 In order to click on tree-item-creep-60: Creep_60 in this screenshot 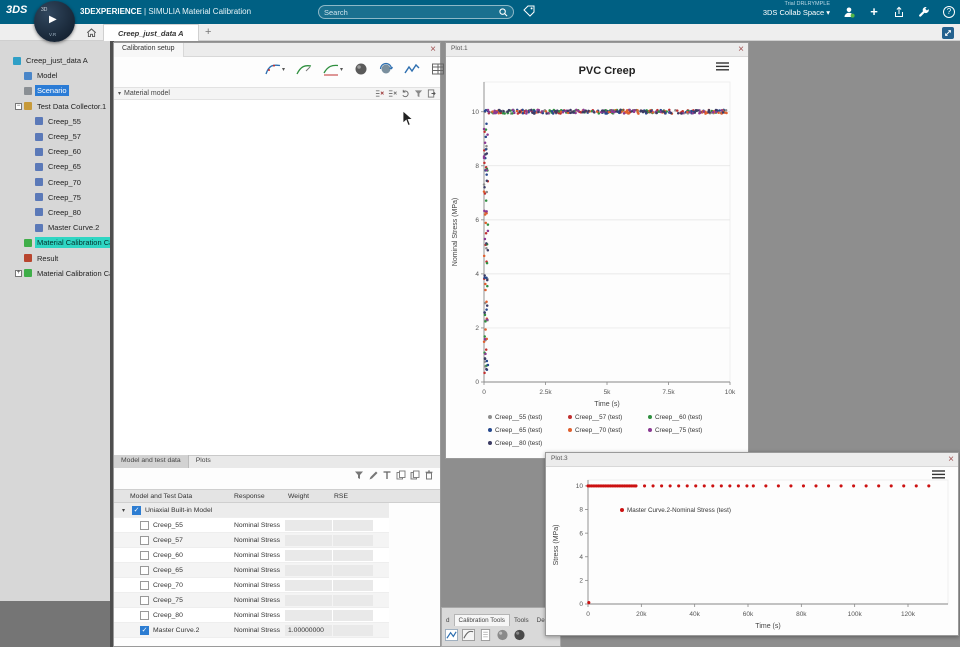, I will do `click(55, 151)`.